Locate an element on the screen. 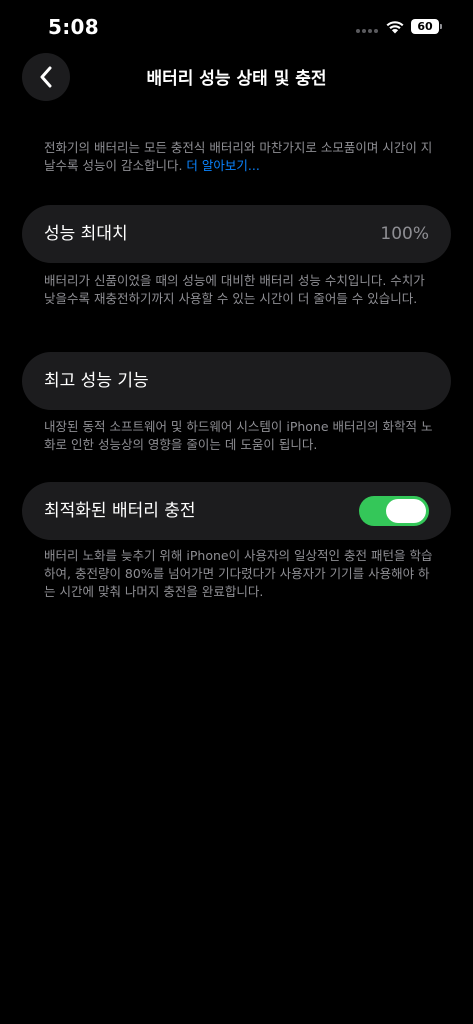 This screenshot has height=1024, width=473. battery-icon: 60 is located at coordinates (425, 26).